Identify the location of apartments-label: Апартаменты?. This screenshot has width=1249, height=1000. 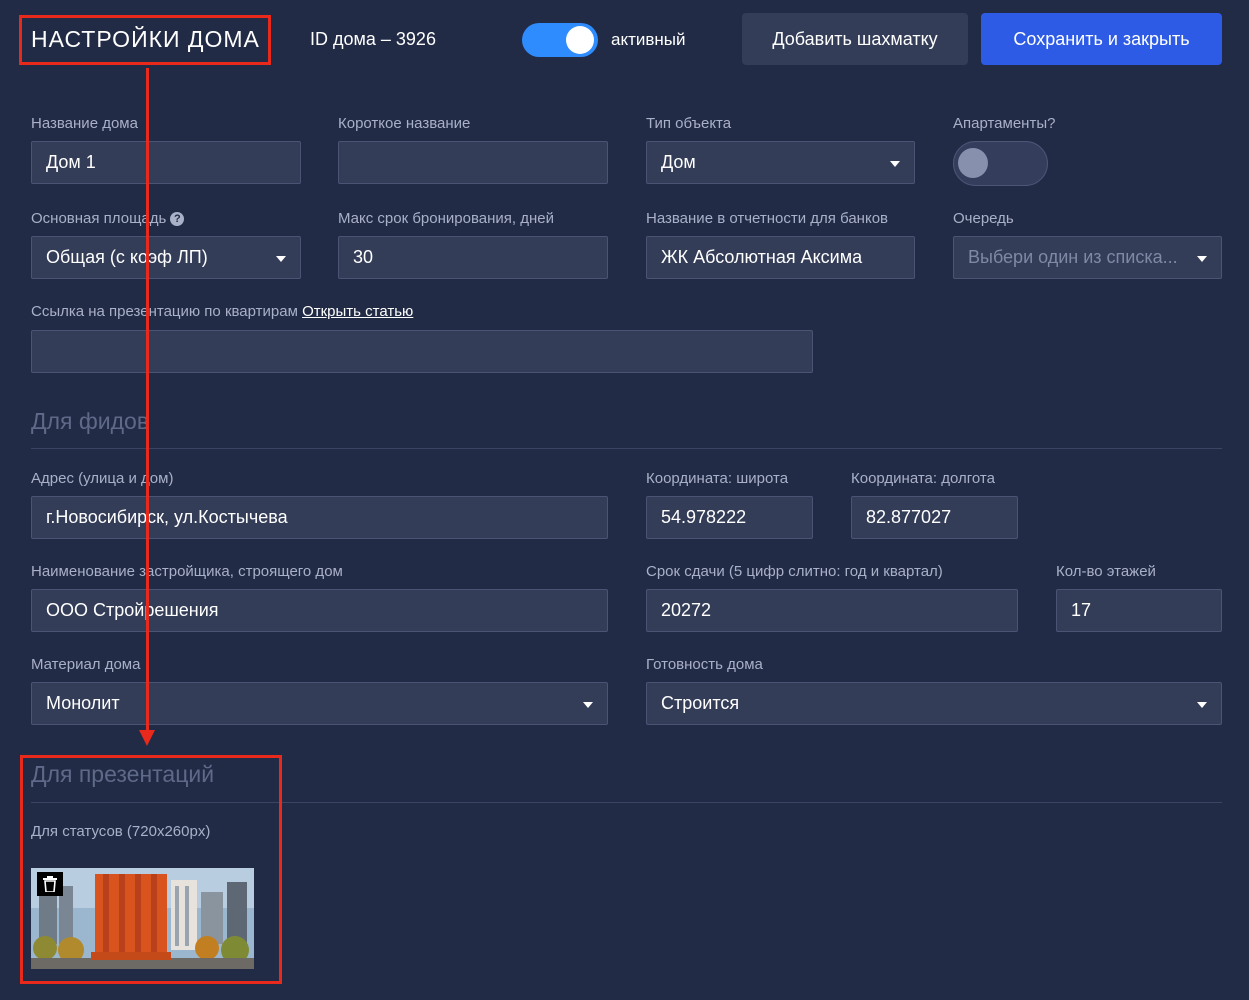
(1004, 123).